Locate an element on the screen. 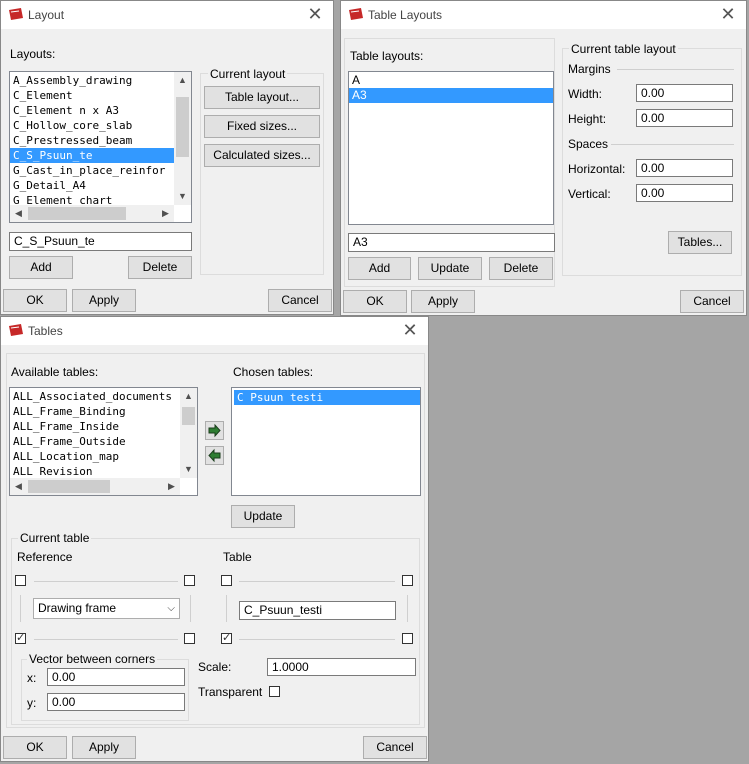  list-item: C_Prestressed_beam is located at coordinates (92, 140).